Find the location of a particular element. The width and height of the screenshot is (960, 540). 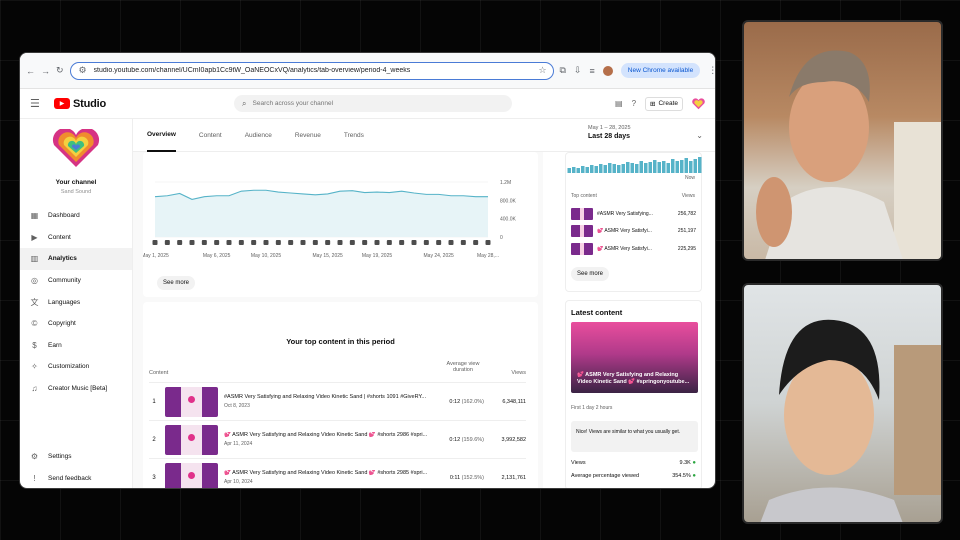

tab-content: Content is located at coordinates (210, 135).